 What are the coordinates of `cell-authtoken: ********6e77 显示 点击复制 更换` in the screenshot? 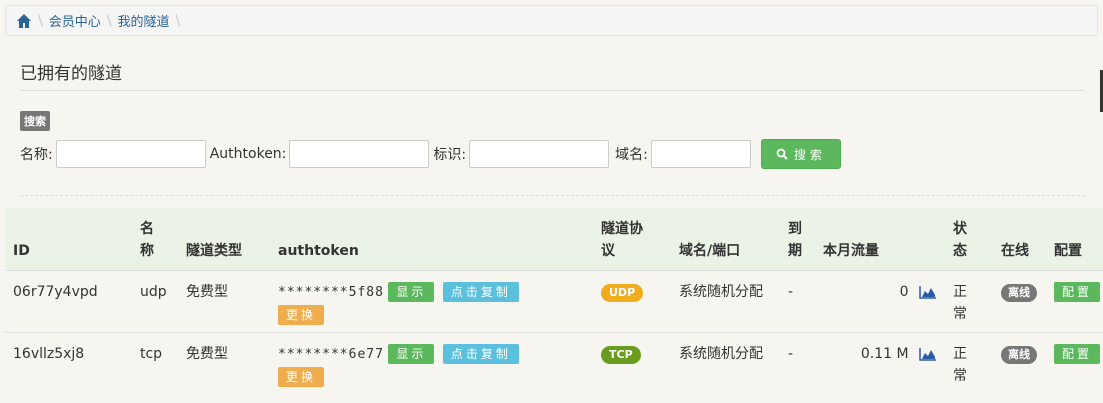 It's located at (431, 362).